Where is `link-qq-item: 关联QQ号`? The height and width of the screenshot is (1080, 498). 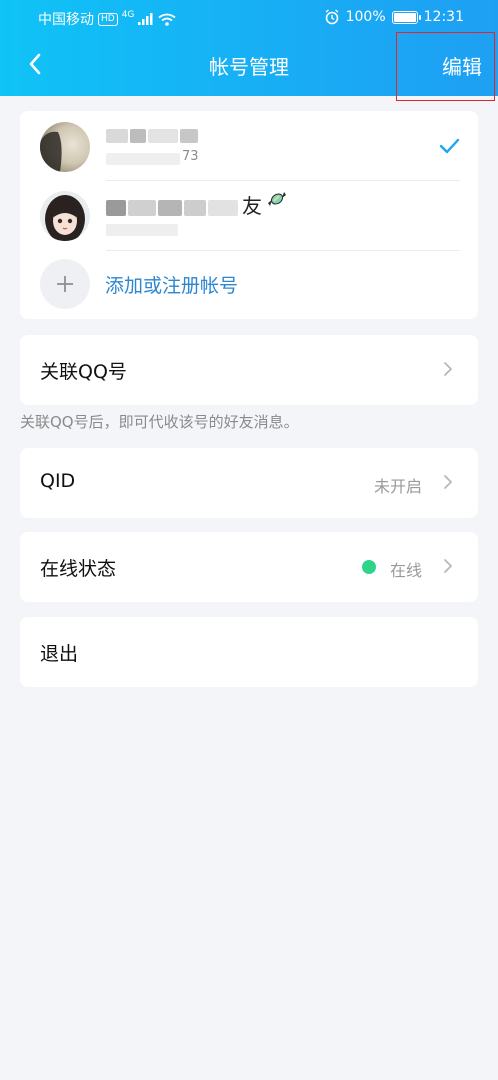
link-qq-item: 关联QQ号 is located at coordinates (249, 370).